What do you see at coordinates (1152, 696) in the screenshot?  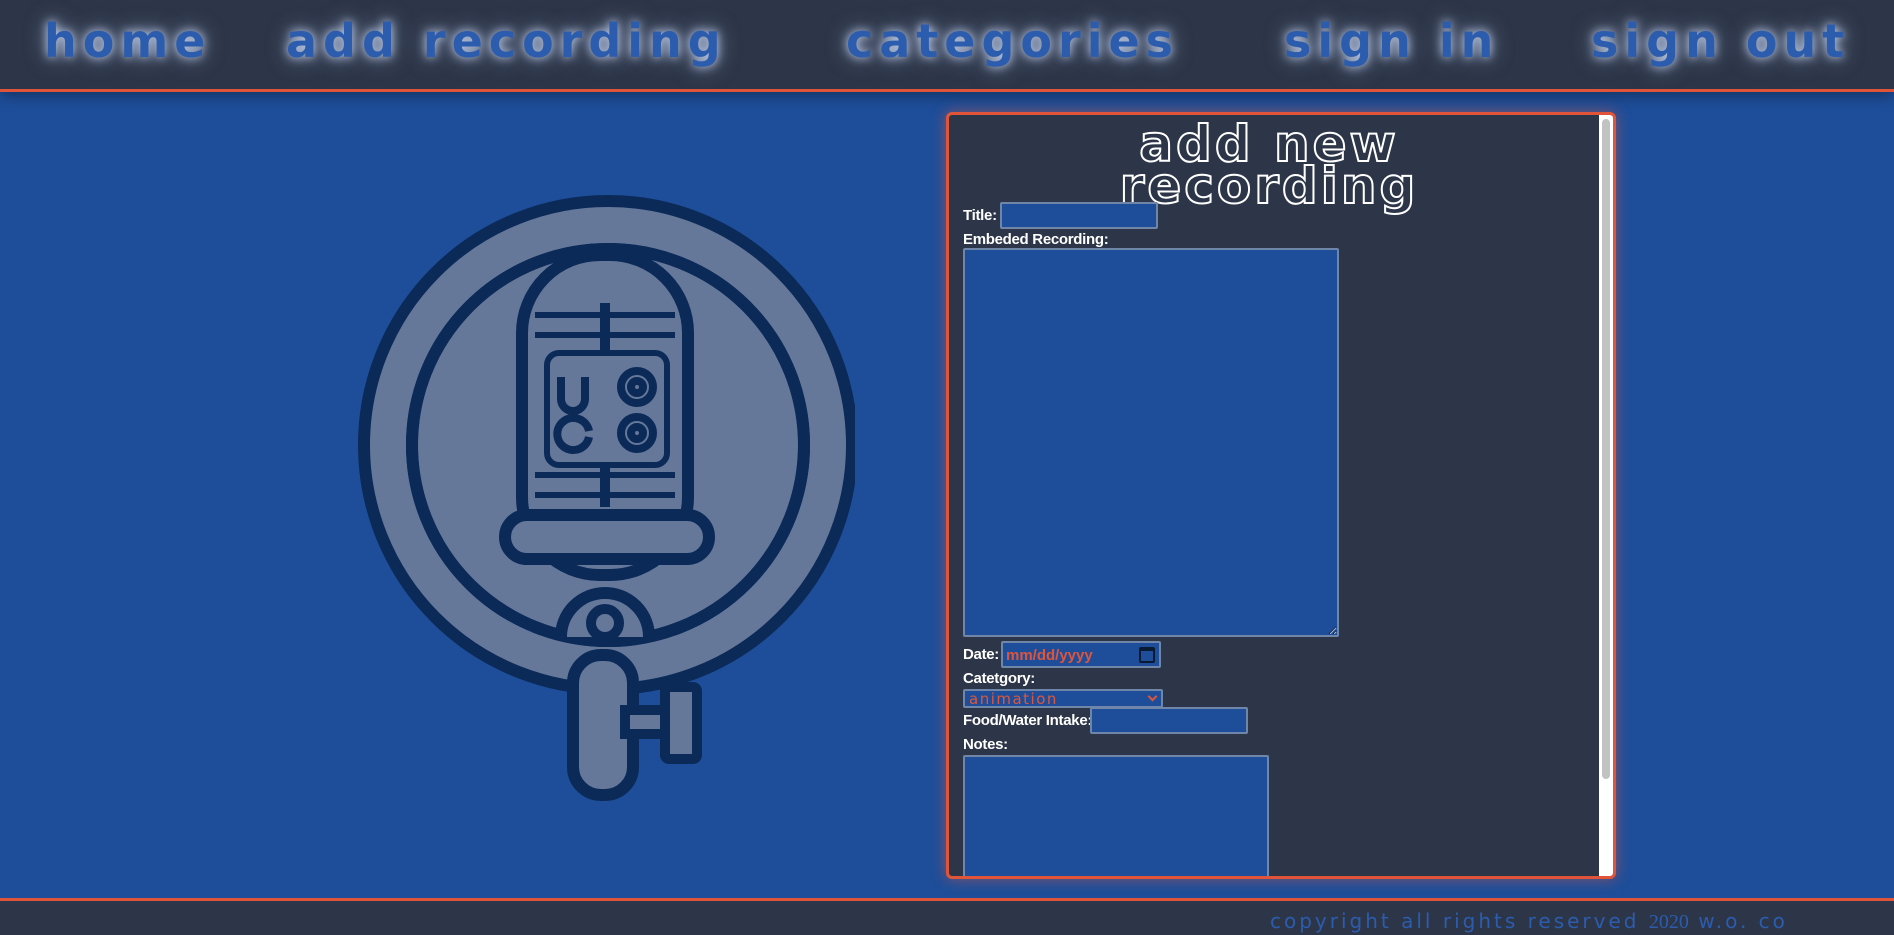 I see `chevron-down-icon` at bounding box center [1152, 696].